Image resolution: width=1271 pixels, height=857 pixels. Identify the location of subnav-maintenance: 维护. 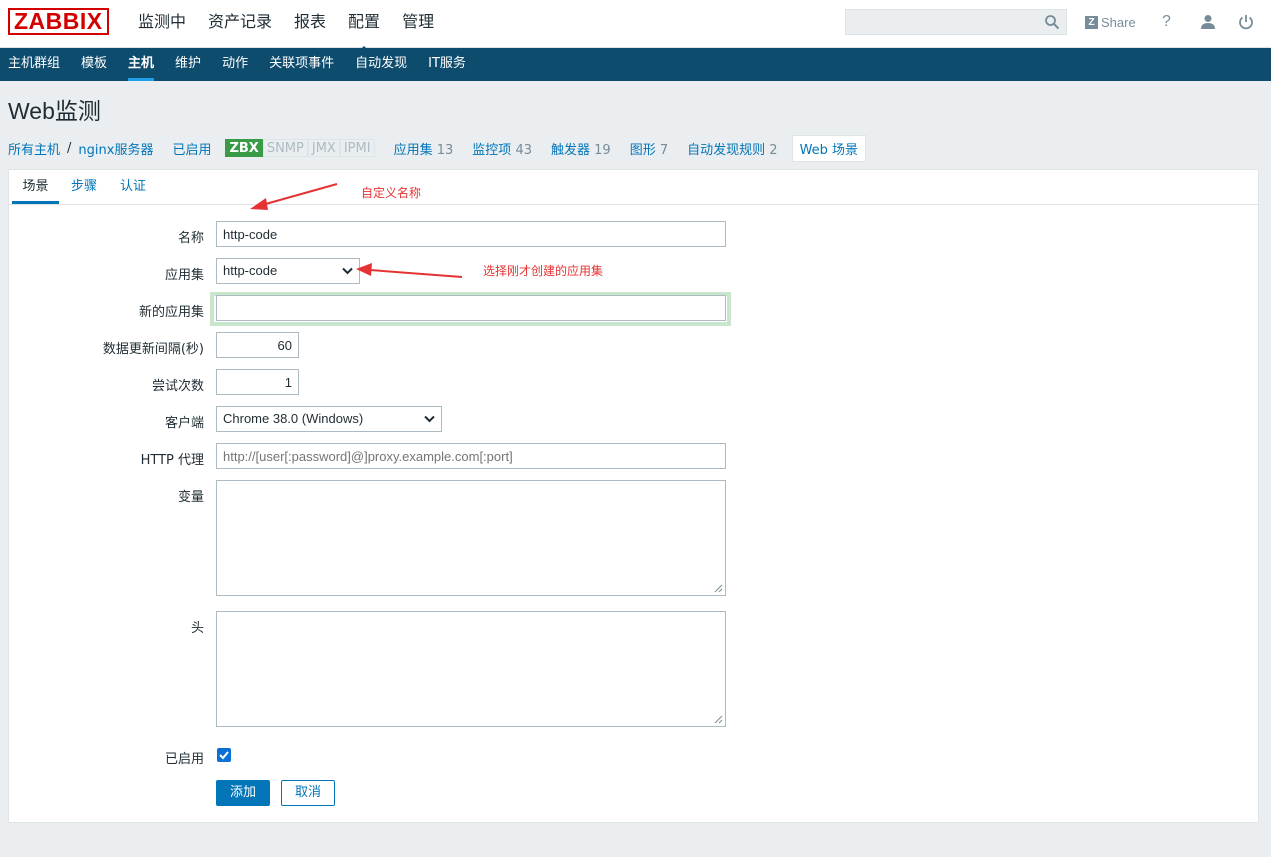
(188, 64).